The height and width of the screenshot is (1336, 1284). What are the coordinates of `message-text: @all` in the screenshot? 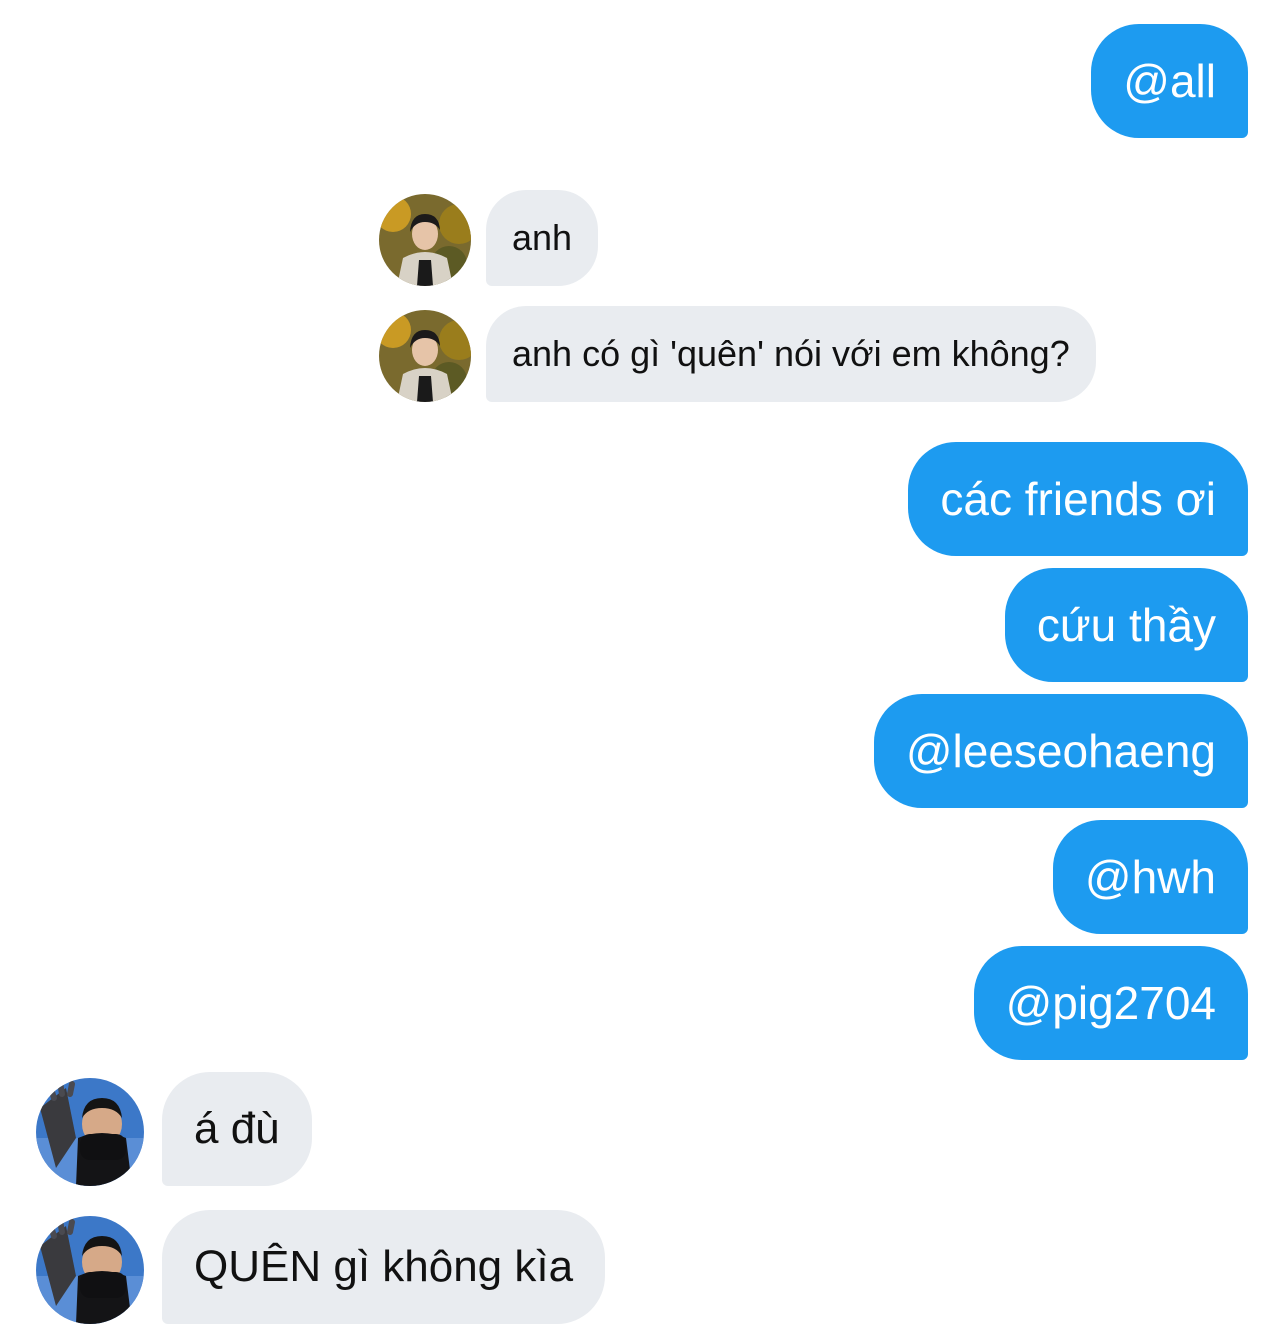 It's located at (1169, 81).